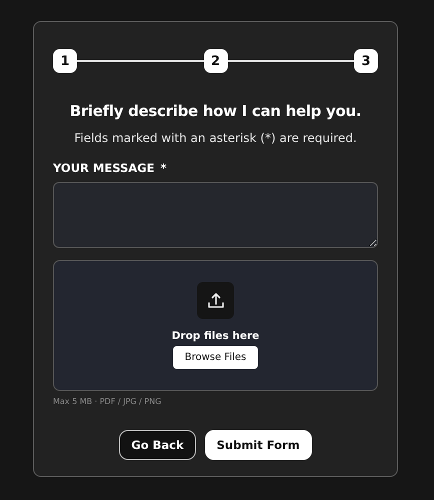  Describe the element at coordinates (215, 357) in the screenshot. I see `browse-files-button: Browse Files` at that location.